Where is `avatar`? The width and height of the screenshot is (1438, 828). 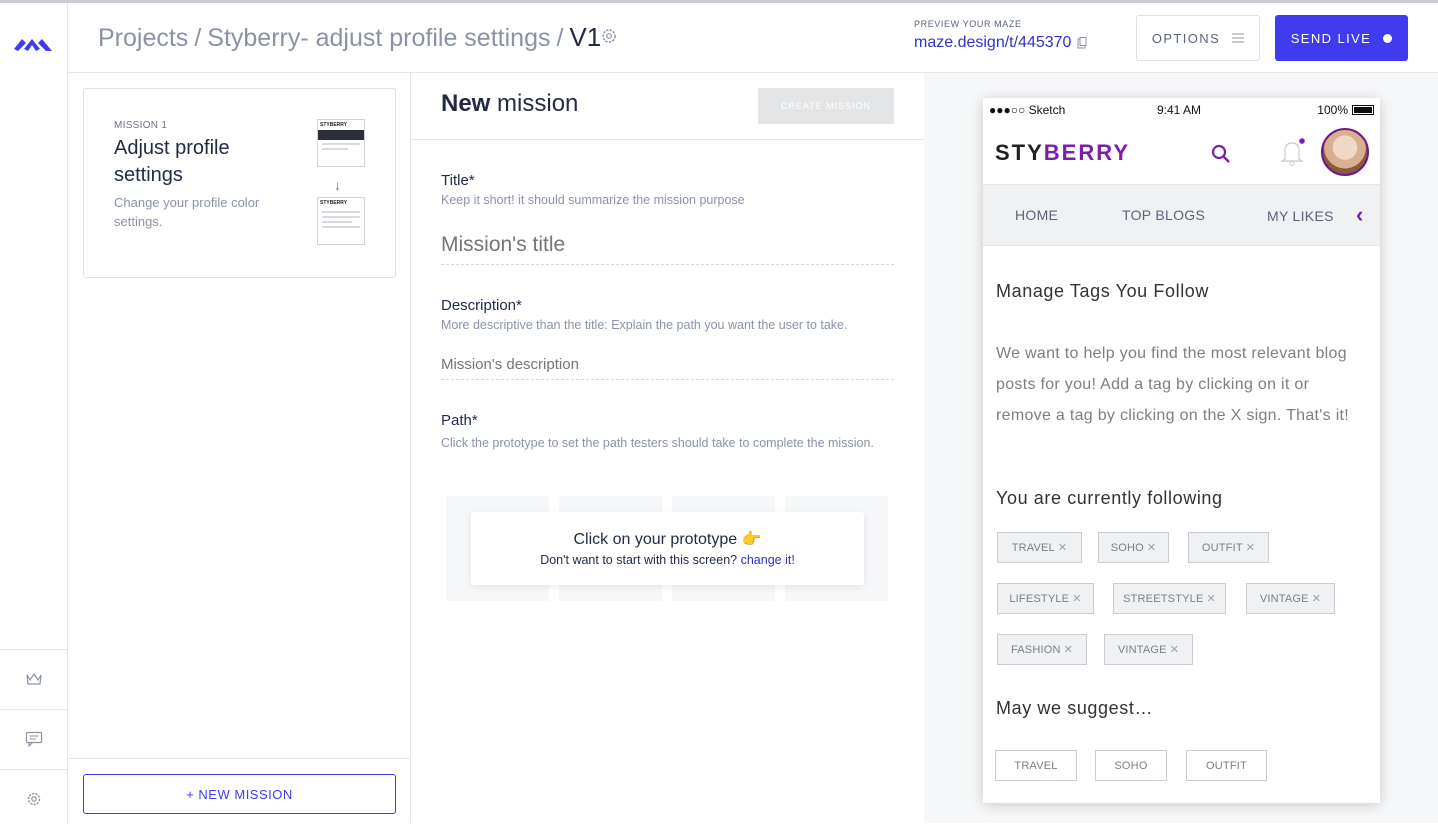 avatar is located at coordinates (1345, 152).